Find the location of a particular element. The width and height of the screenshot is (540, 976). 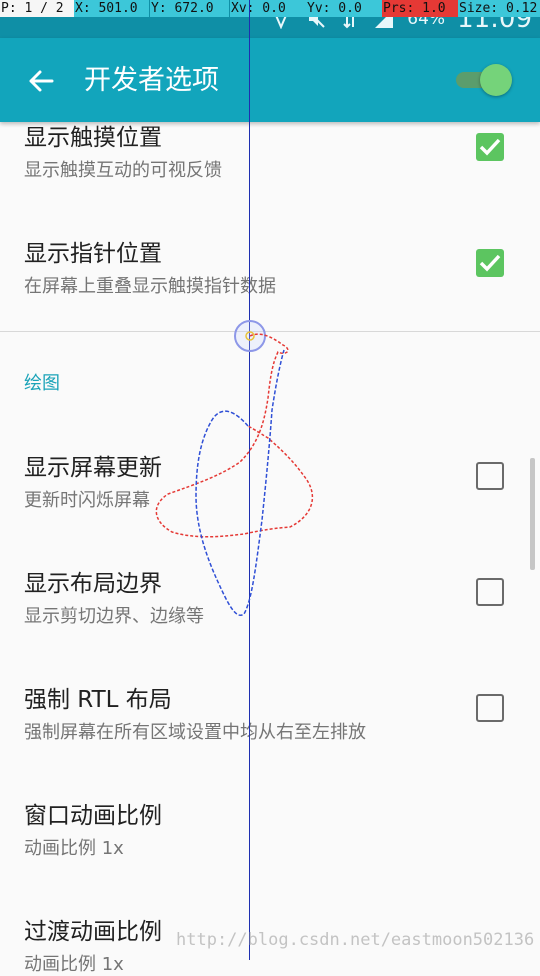

watermark: http://blog.csdn.net/eastmoon502136 is located at coordinates (355, 940).